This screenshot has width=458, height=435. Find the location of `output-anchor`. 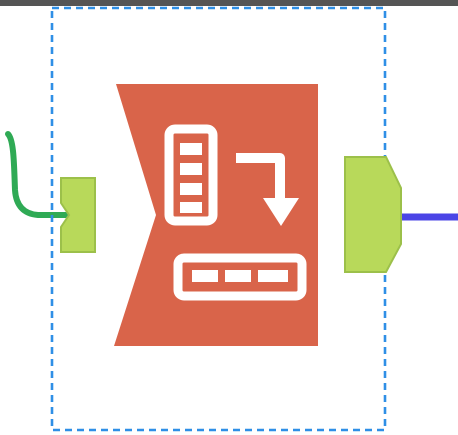

output-anchor is located at coordinates (373, 214).